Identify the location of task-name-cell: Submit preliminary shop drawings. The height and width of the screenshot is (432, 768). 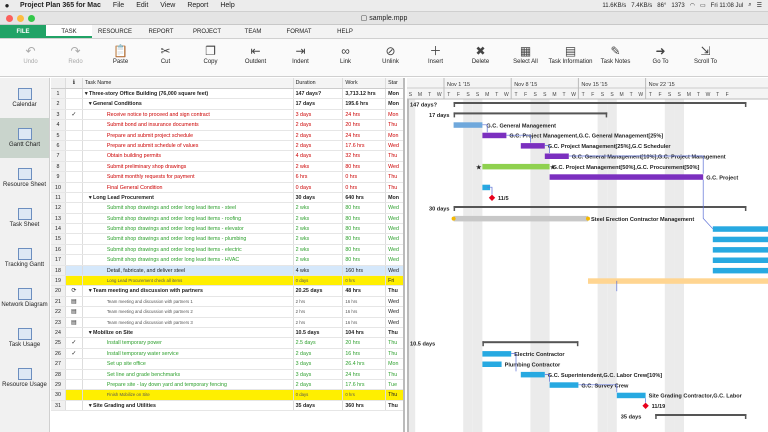
(188, 166).